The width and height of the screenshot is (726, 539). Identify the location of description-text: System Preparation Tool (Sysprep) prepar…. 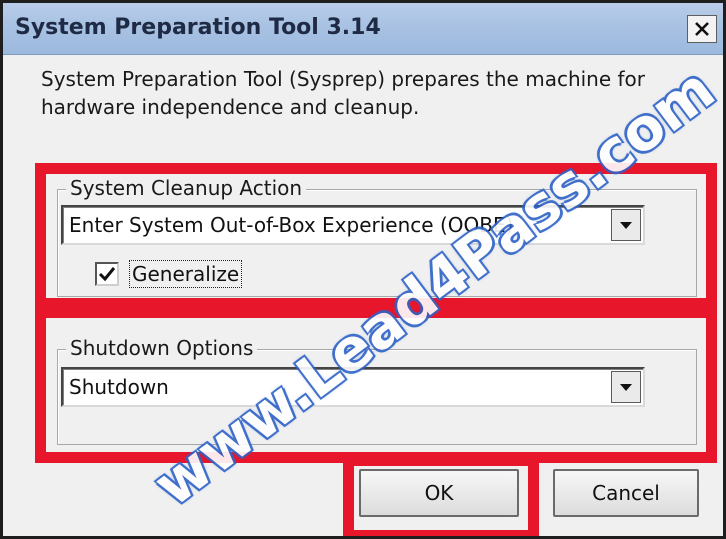
(343, 93).